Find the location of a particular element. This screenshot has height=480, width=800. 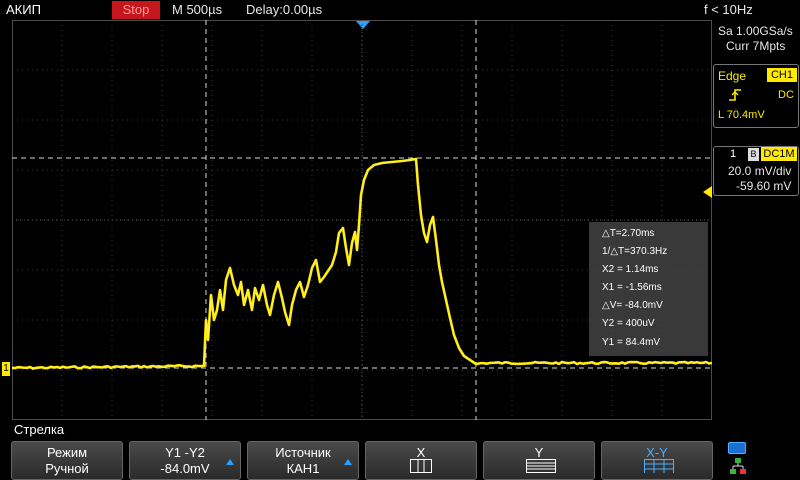

rising-edge-icon is located at coordinates (735, 95).